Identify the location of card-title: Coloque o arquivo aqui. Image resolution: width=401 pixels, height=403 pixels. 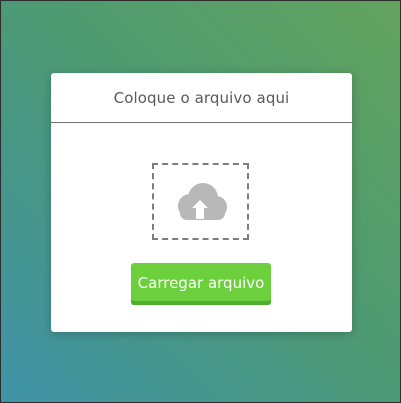
(201, 97).